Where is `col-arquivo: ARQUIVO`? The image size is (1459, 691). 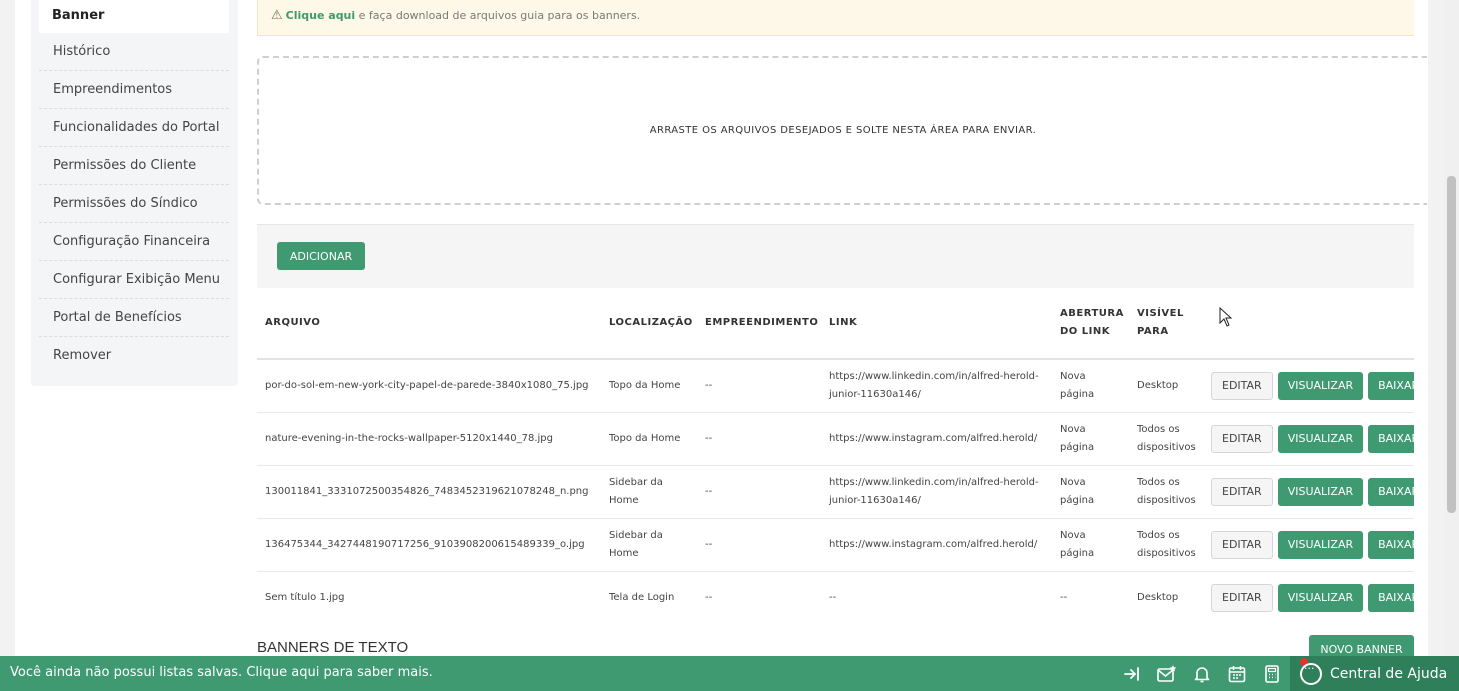
col-arquivo: ARQUIVO is located at coordinates (429, 324).